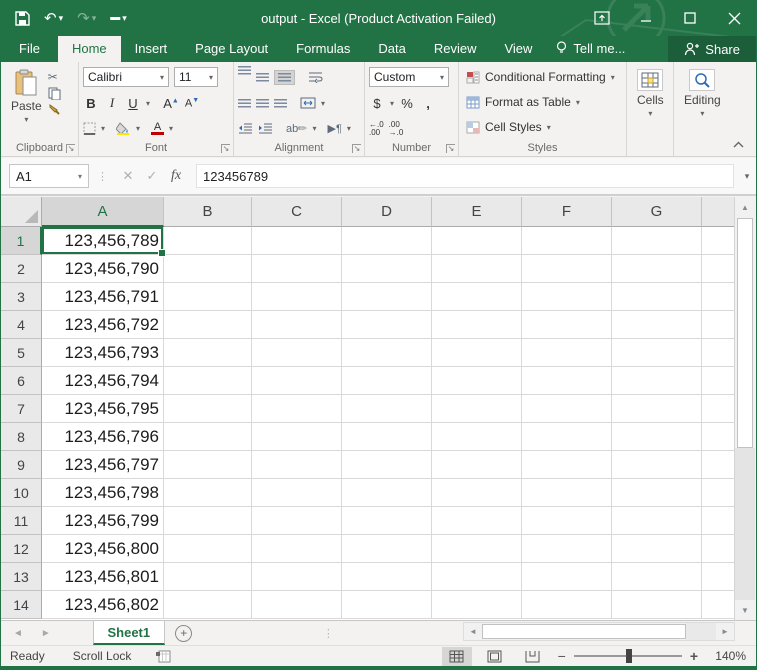  Describe the element at coordinates (208, 409) in the screenshot. I see `cell-b7` at that location.